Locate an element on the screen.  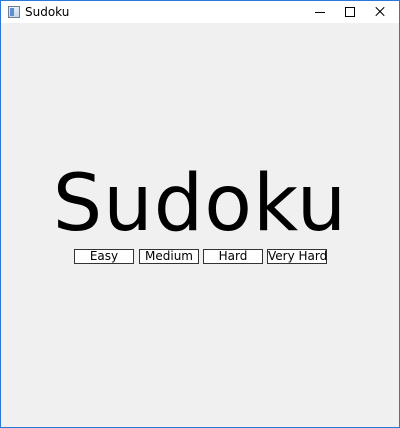
maximize-icon is located at coordinates (350, 12).